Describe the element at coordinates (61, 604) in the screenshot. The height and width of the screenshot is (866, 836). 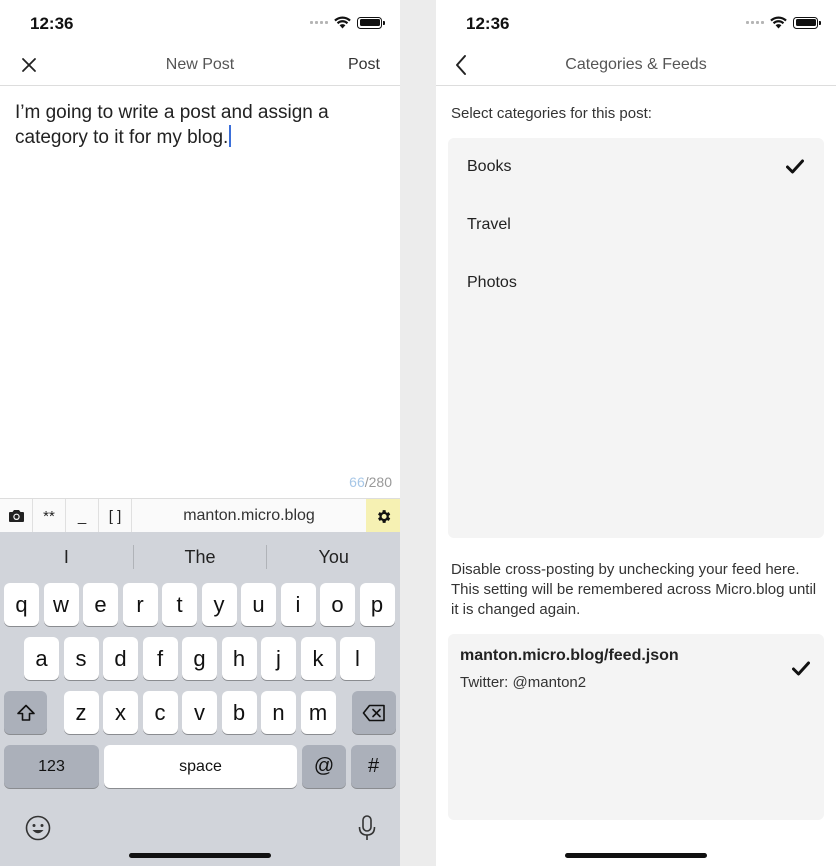
I see `key-w: w` at that location.